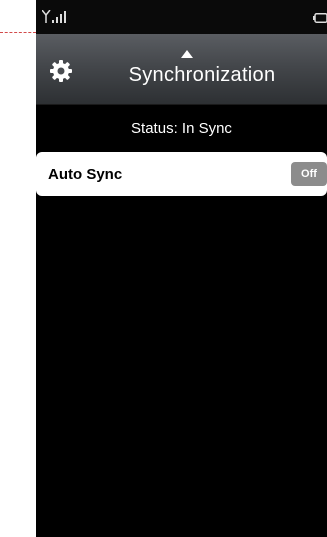 The width and height of the screenshot is (327, 537). What do you see at coordinates (54, 16) in the screenshot?
I see `signal-icon` at bounding box center [54, 16].